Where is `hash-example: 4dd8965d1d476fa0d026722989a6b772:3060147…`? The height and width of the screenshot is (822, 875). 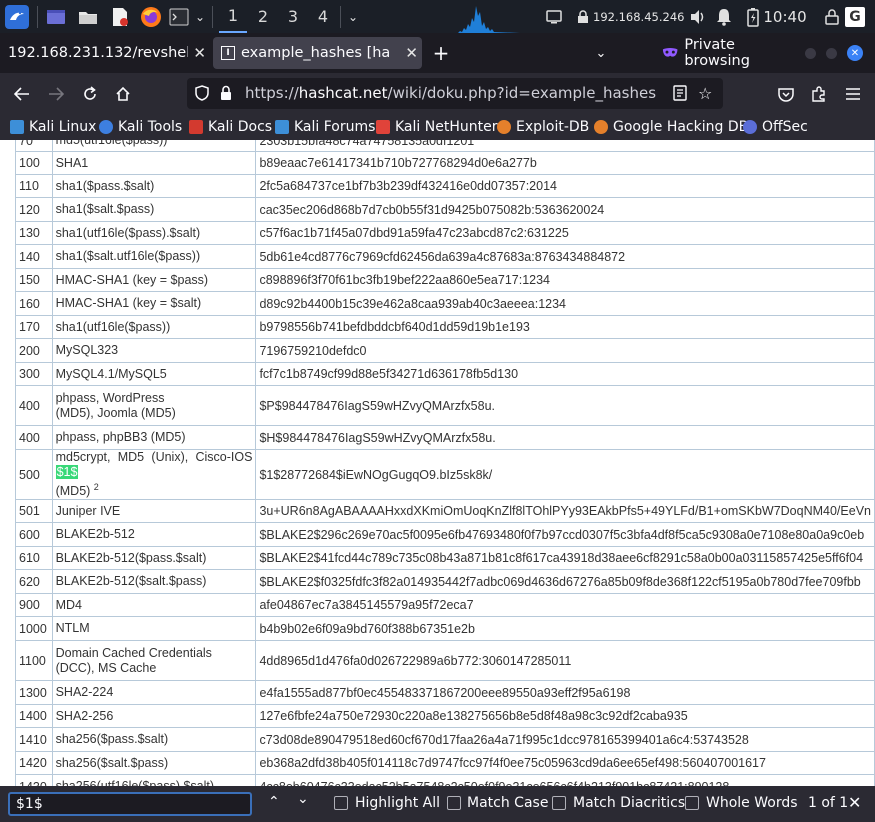
hash-example: 4dd8965d1d476fa0d026722989a6b772:3060147… is located at coordinates (565, 661).